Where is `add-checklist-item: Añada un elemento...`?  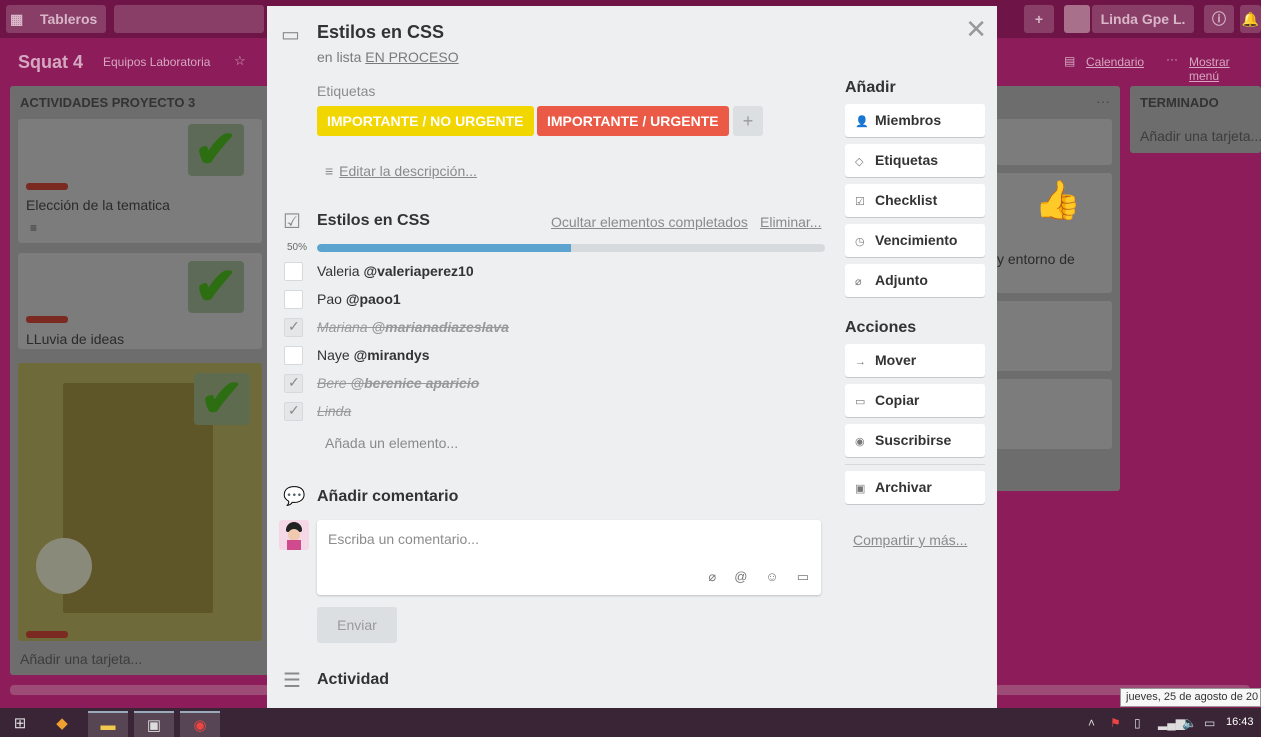
add-checklist-item: Añada un elemento... is located at coordinates (391, 443).